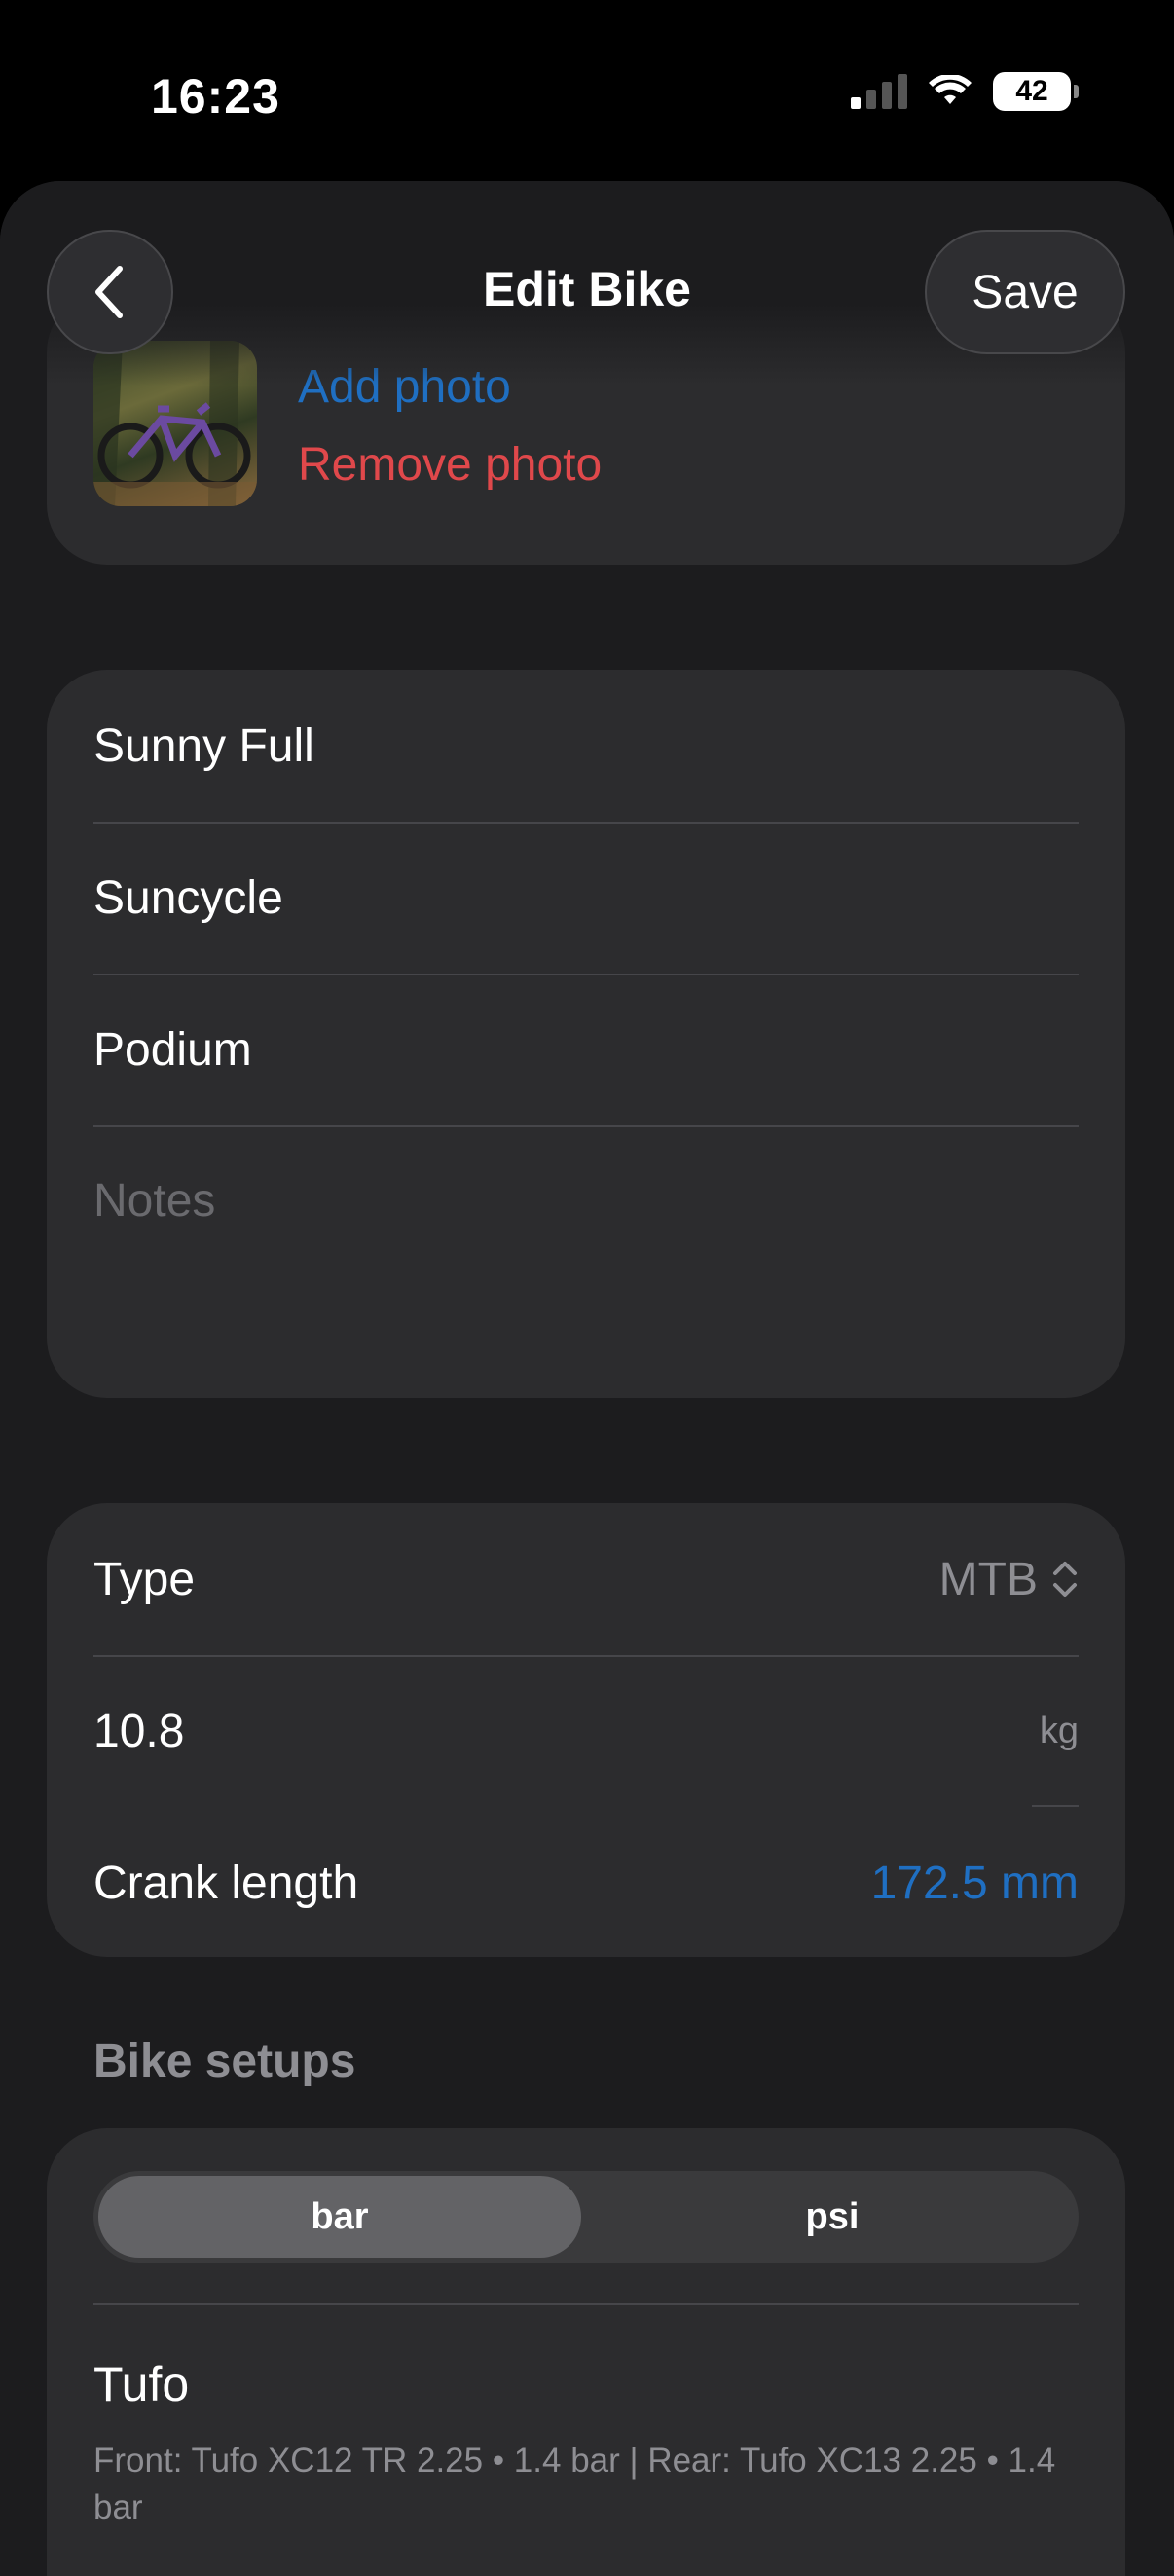 Image resolution: width=1174 pixels, height=2576 pixels. What do you see at coordinates (587, 92) in the screenshot?
I see `status-bar: 16:23 42` at bounding box center [587, 92].